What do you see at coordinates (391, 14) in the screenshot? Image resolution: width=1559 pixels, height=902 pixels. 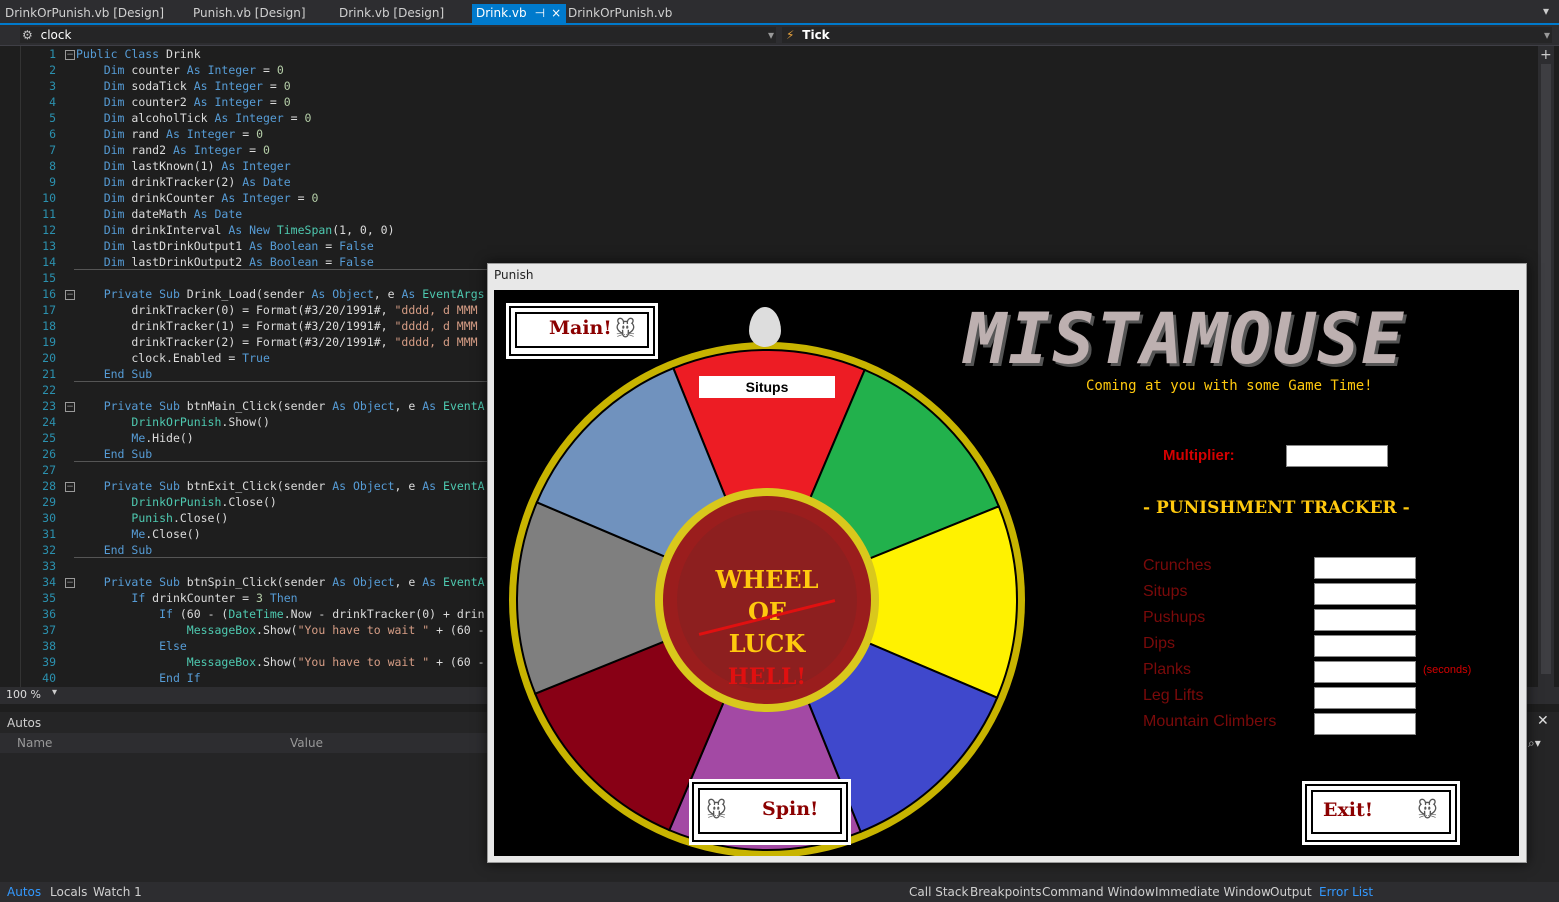 I see `tab-drink-design: Drink.vb [Design]` at bounding box center [391, 14].